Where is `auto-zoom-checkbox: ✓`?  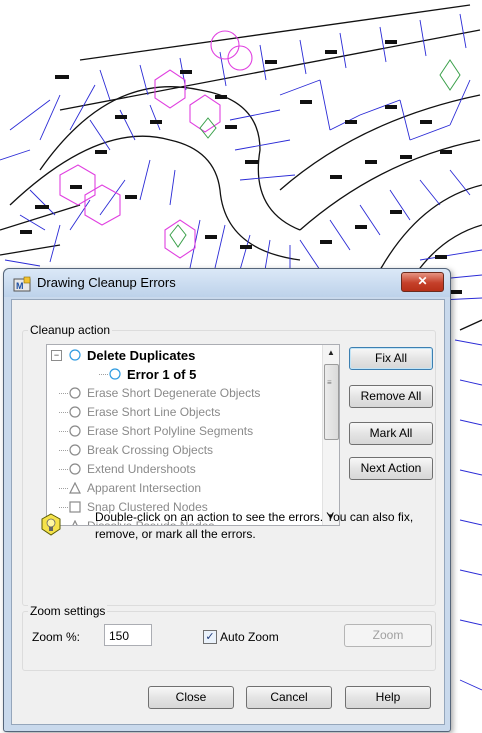
auto-zoom-checkbox: ✓ is located at coordinates (210, 637).